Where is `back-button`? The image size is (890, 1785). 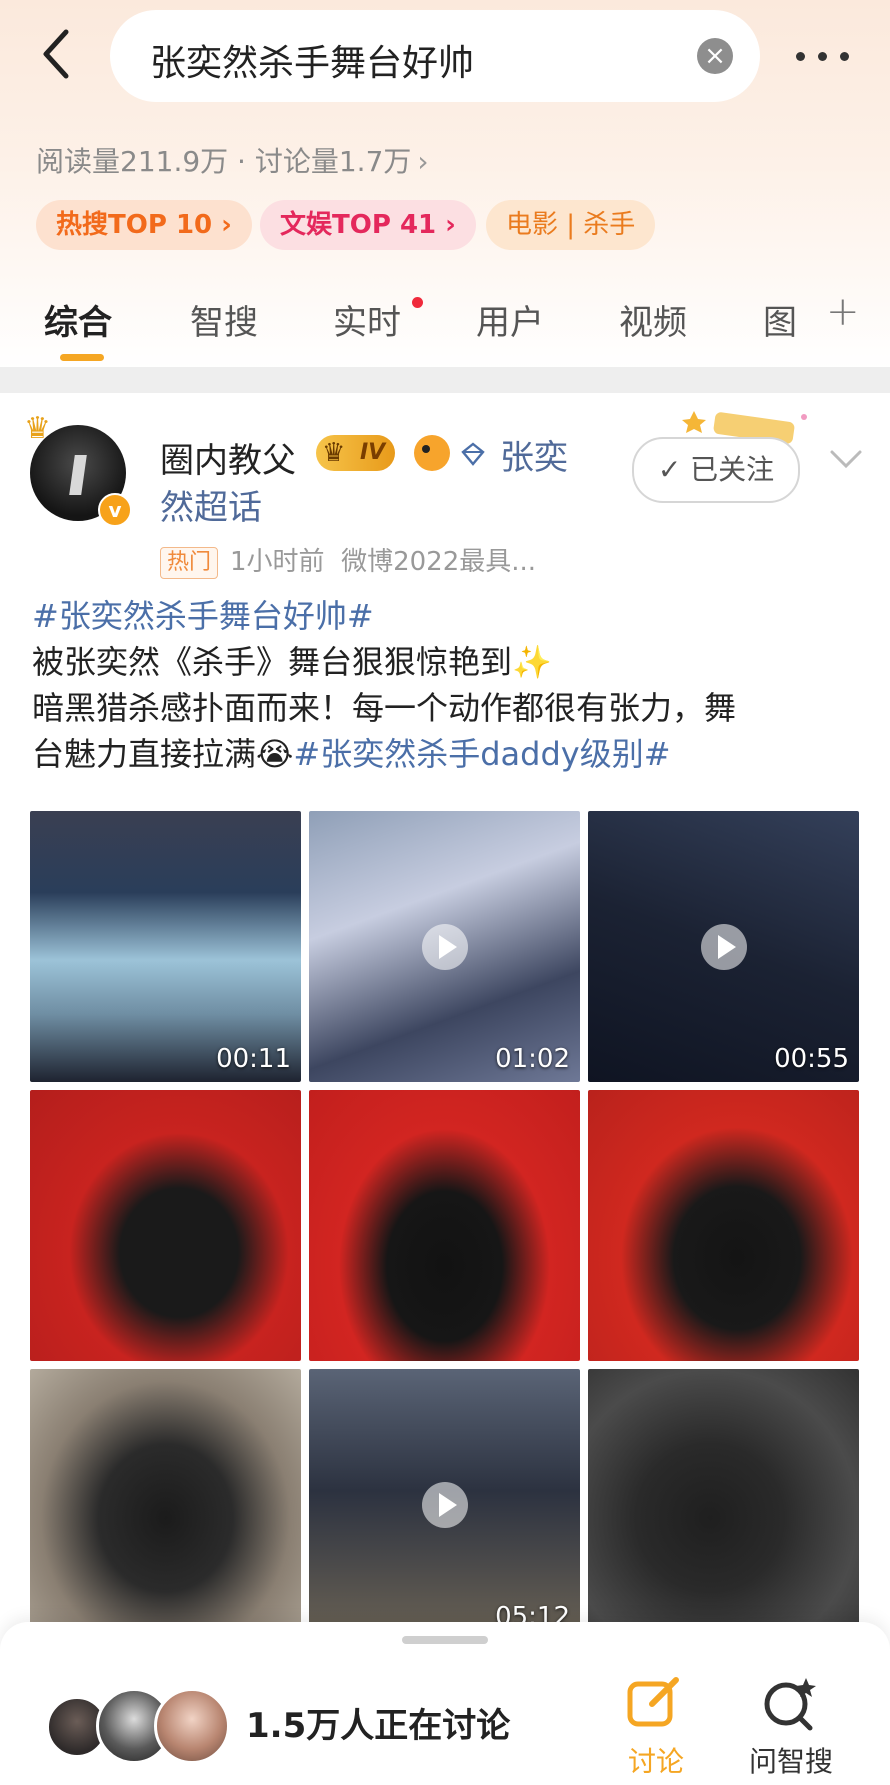 back-button is located at coordinates (58, 54).